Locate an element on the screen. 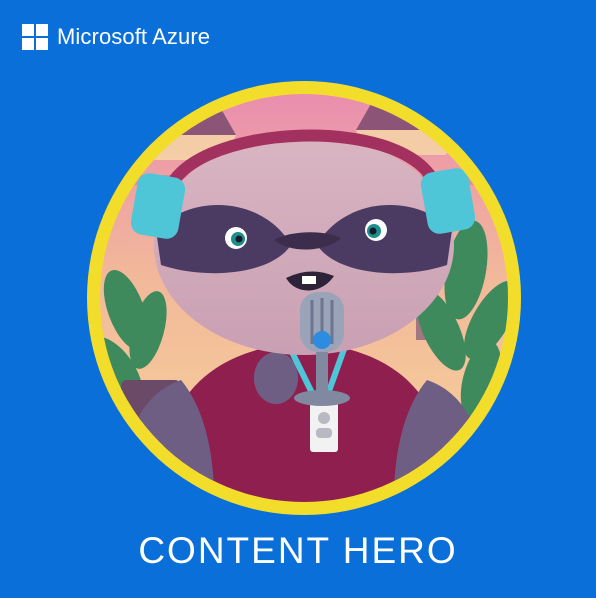  microsoft-azure-brand: Microsoft Azure is located at coordinates (116, 37).